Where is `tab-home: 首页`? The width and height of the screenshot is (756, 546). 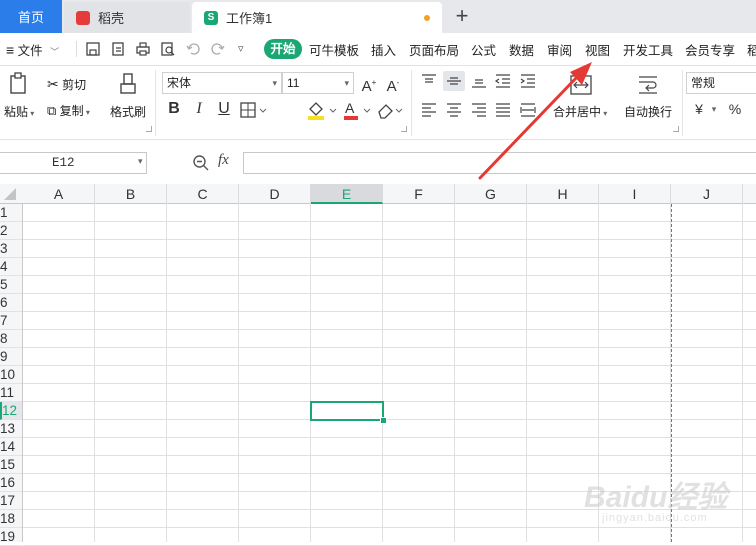 tab-home: 首页 is located at coordinates (31, 16).